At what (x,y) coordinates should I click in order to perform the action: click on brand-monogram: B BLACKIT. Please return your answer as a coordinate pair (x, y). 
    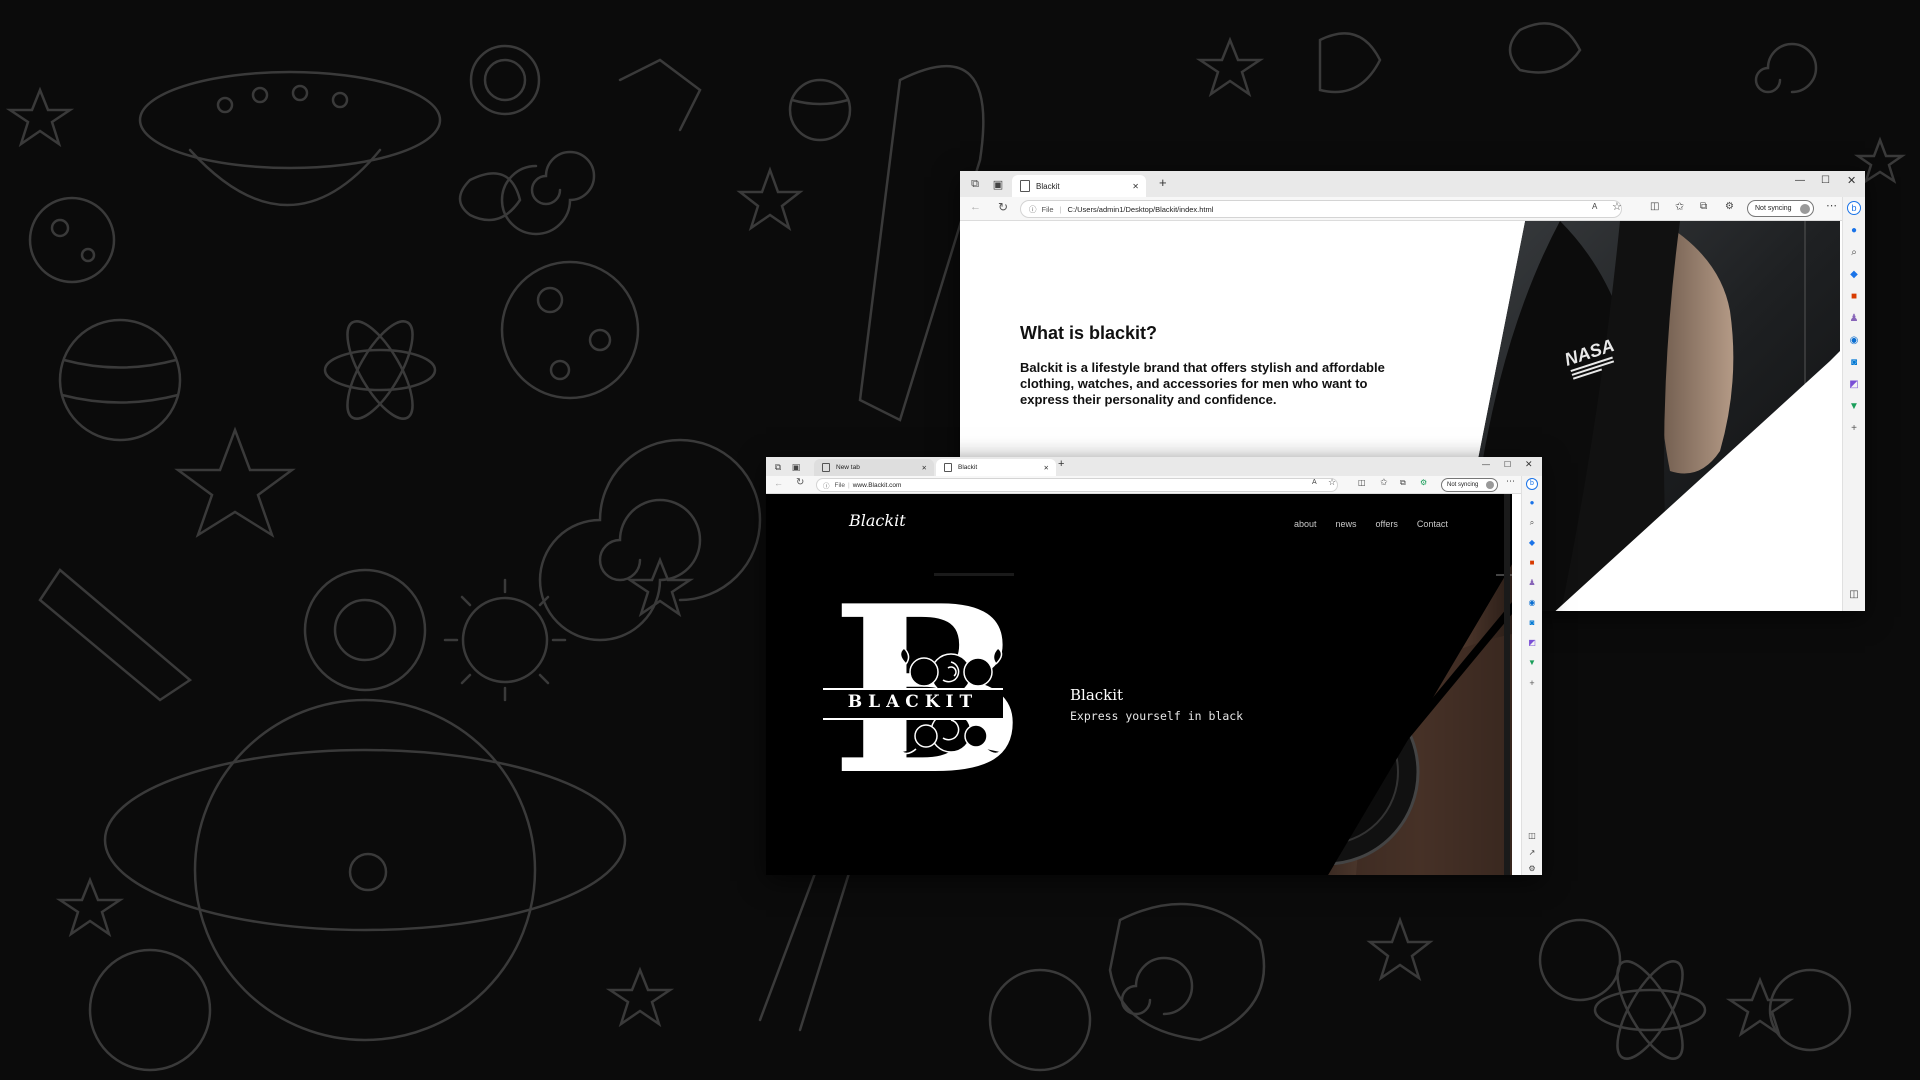
    Looking at the image, I should click on (924, 697).